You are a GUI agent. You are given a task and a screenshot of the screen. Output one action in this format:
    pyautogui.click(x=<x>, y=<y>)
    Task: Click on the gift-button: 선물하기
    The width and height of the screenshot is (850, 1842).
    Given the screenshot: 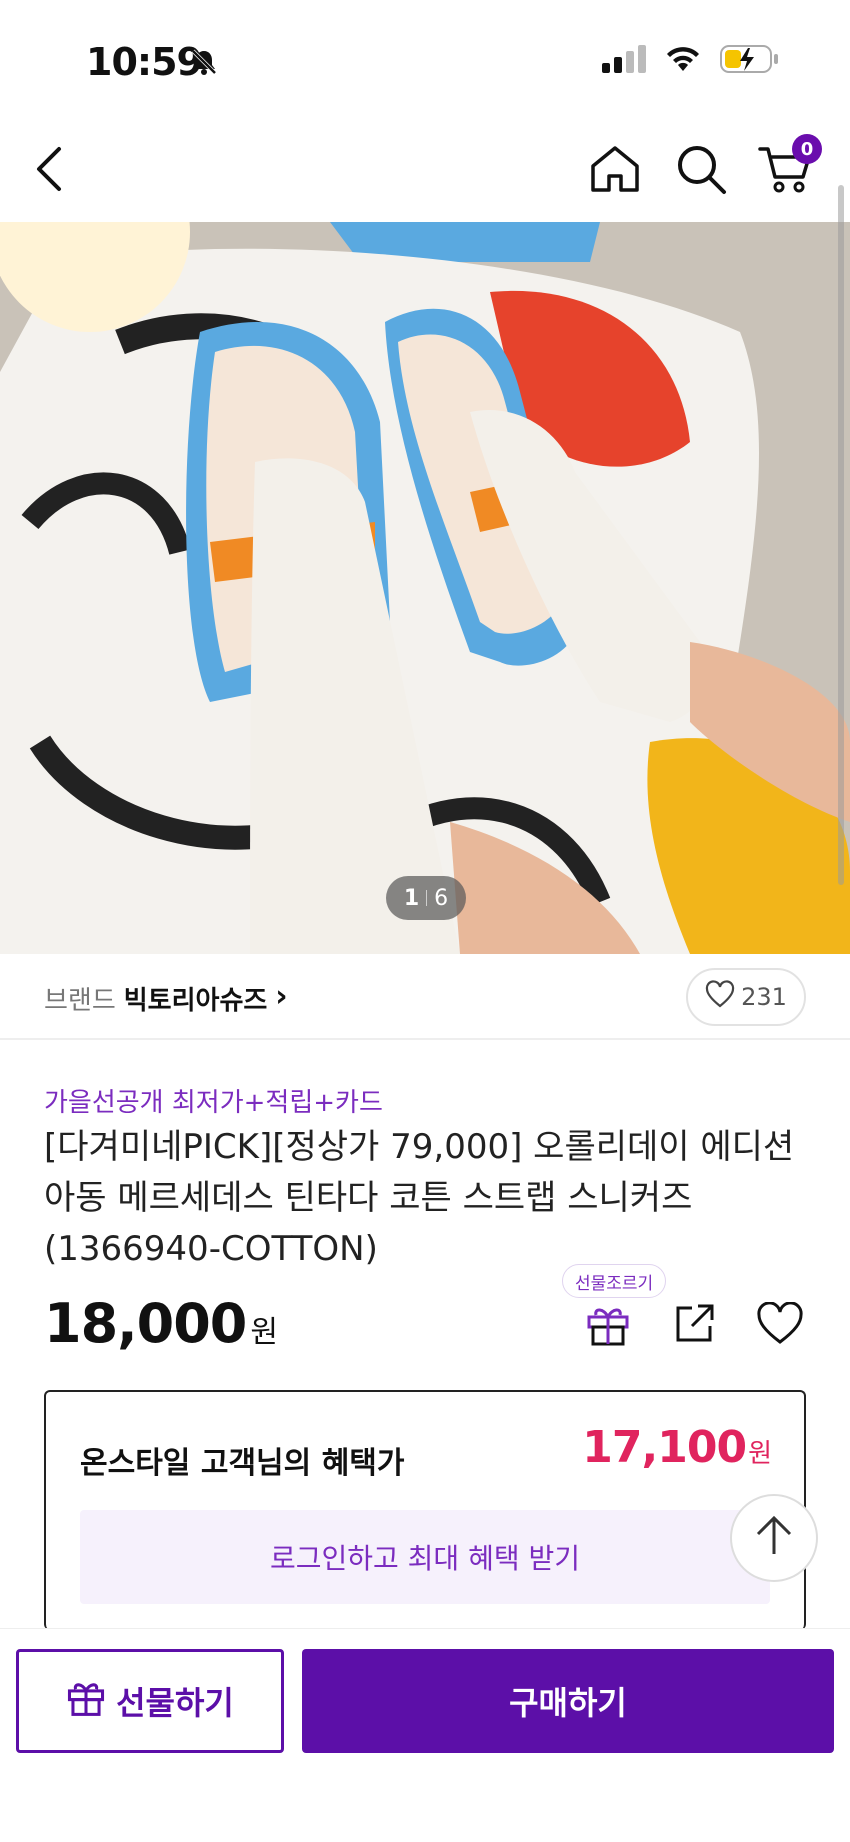 What is the action you would take?
    pyautogui.click(x=150, y=1701)
    